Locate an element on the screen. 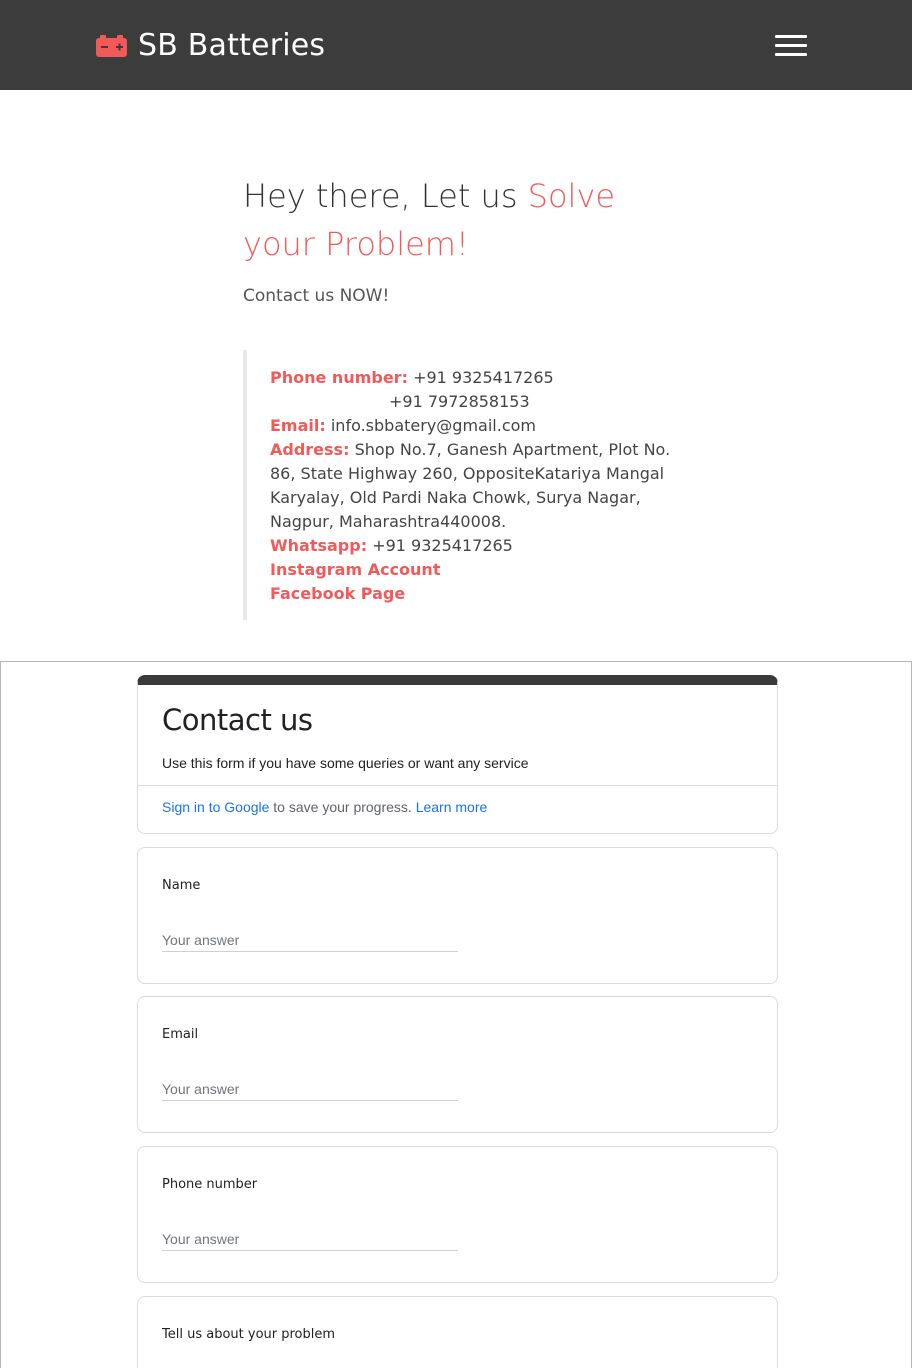  question-card-phone: Phone number is located at coordinates (457, 1214).